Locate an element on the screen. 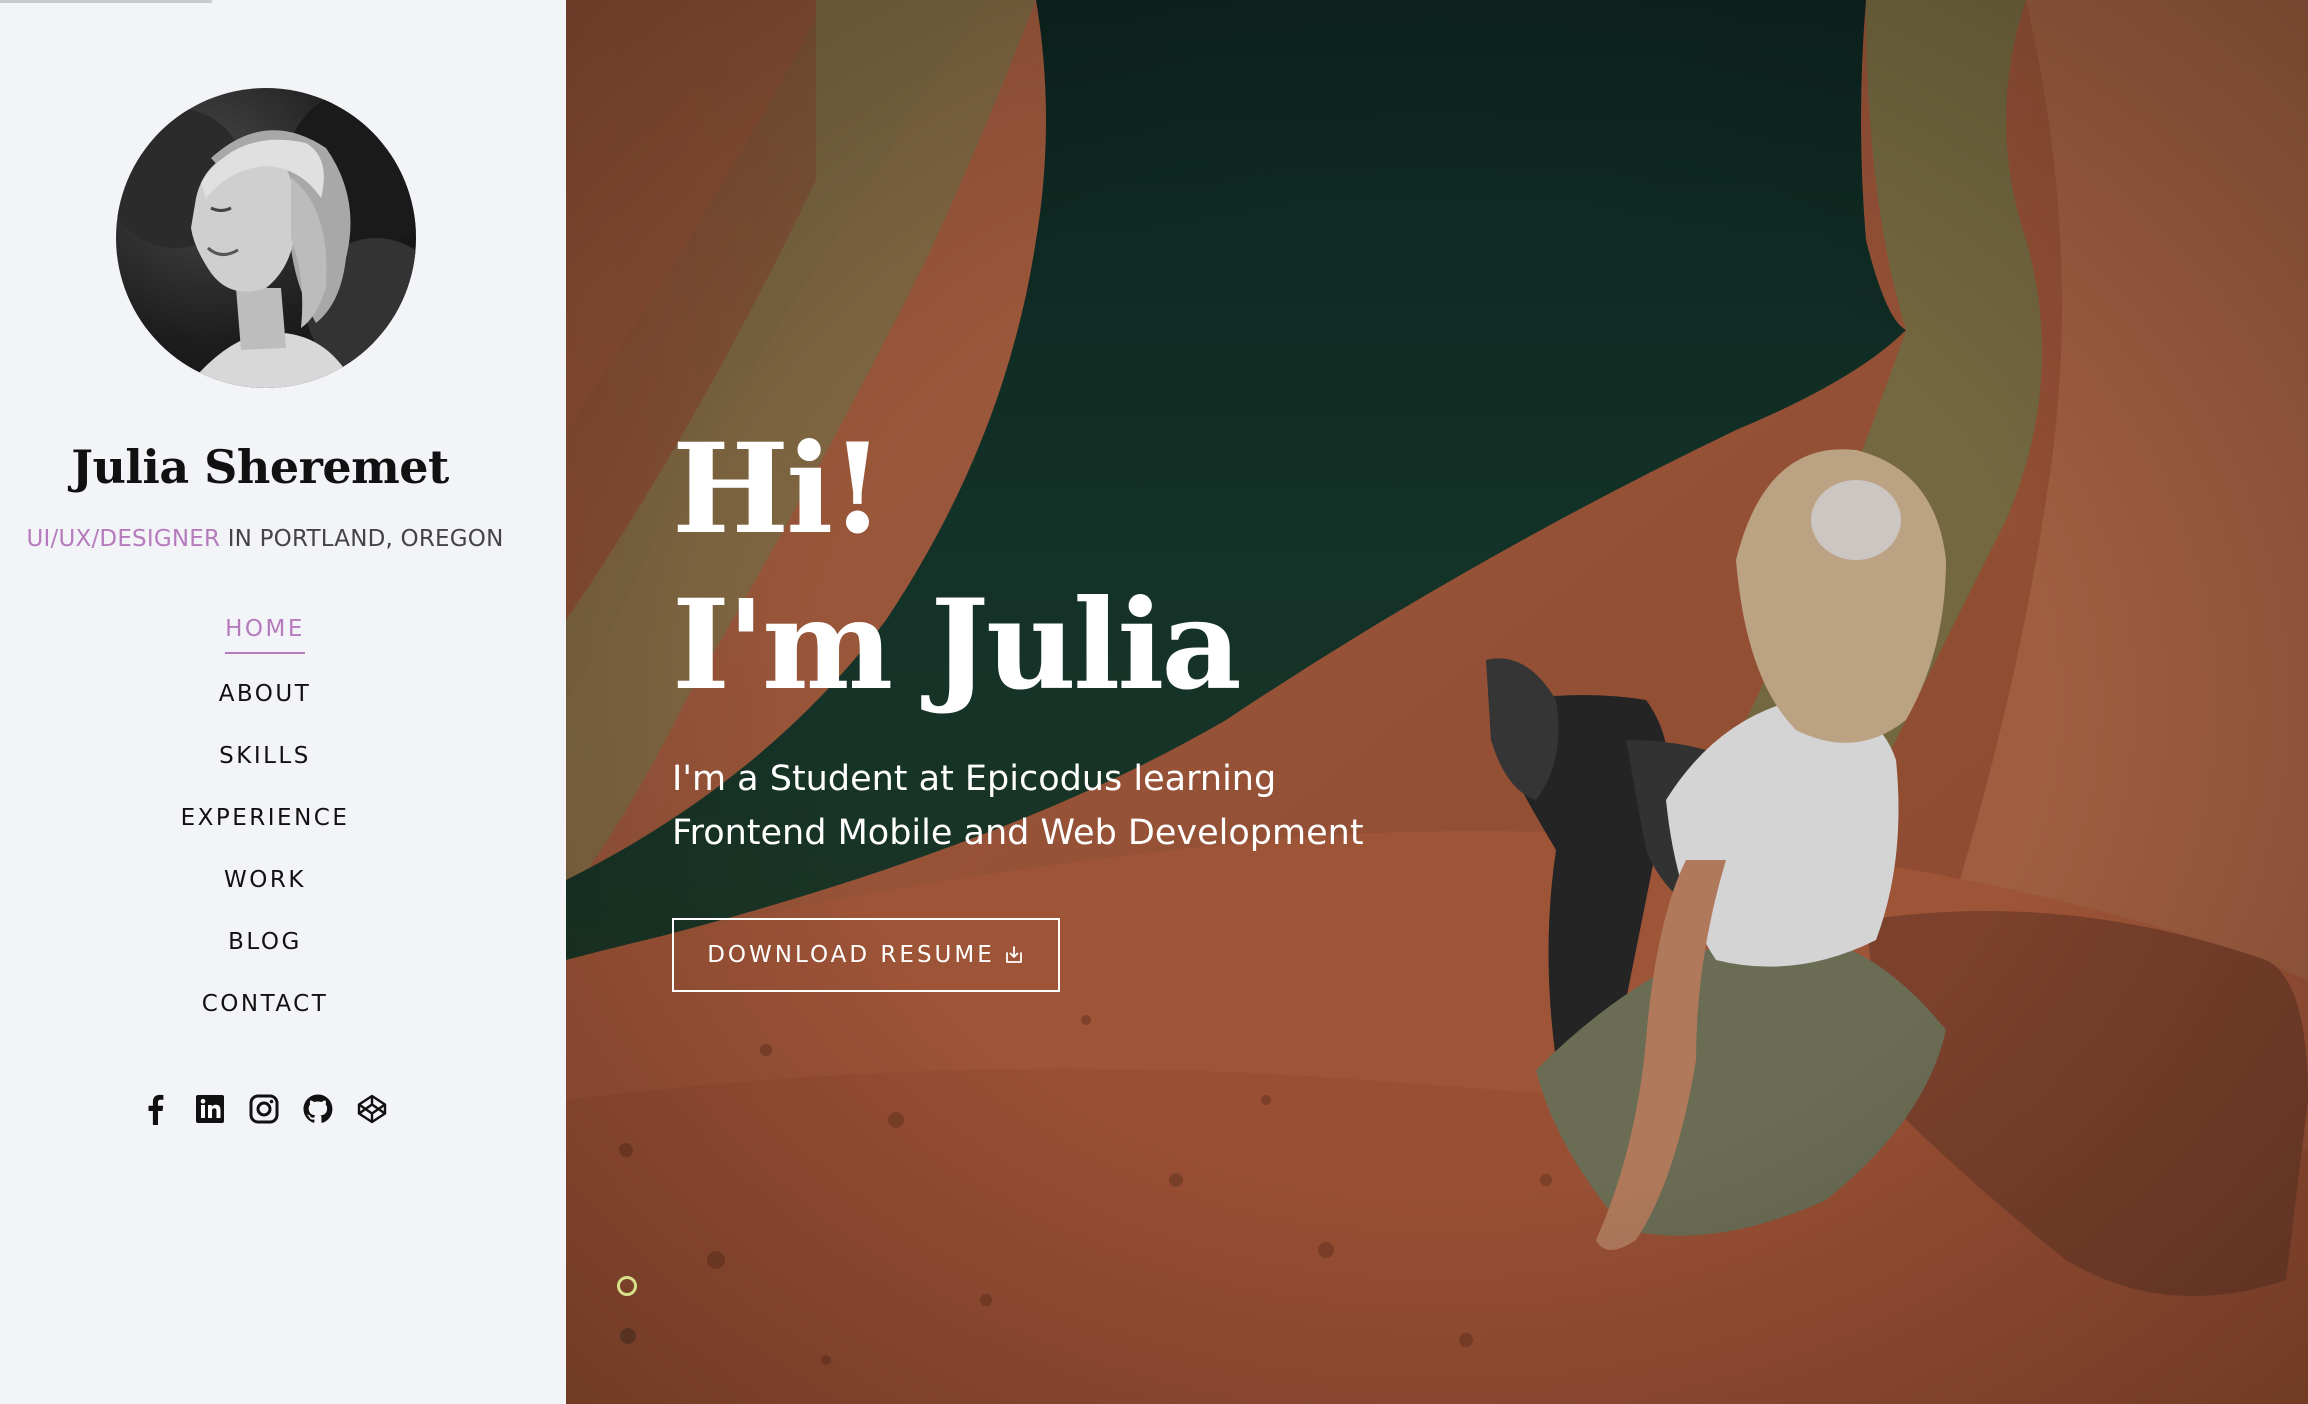 This screenshot has height=1404, width=2308. profile-tagline: UI/UX/DESIGNER IN PORTLAND, OREGON is located at coordinates (265, 539).